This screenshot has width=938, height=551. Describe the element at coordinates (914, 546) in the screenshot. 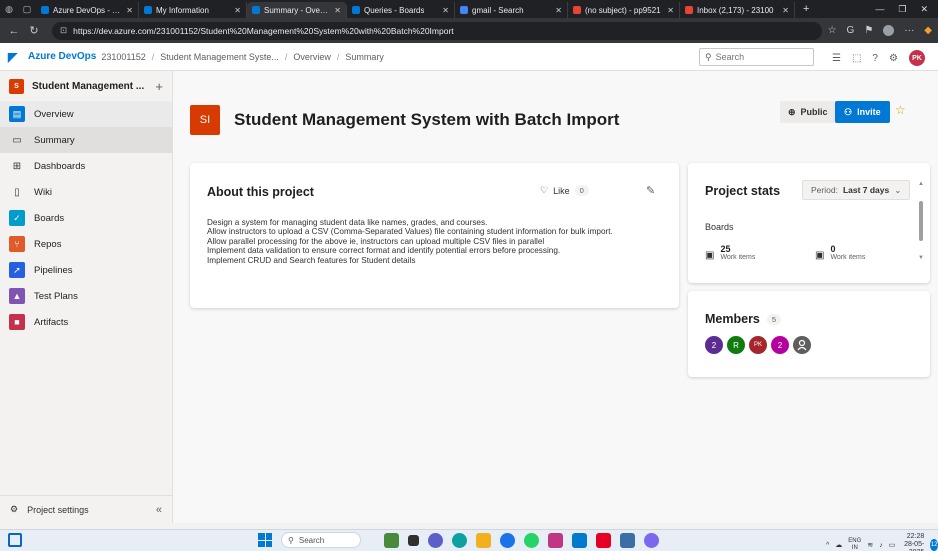

I see `clock-date: 28-05-2025` at that location.